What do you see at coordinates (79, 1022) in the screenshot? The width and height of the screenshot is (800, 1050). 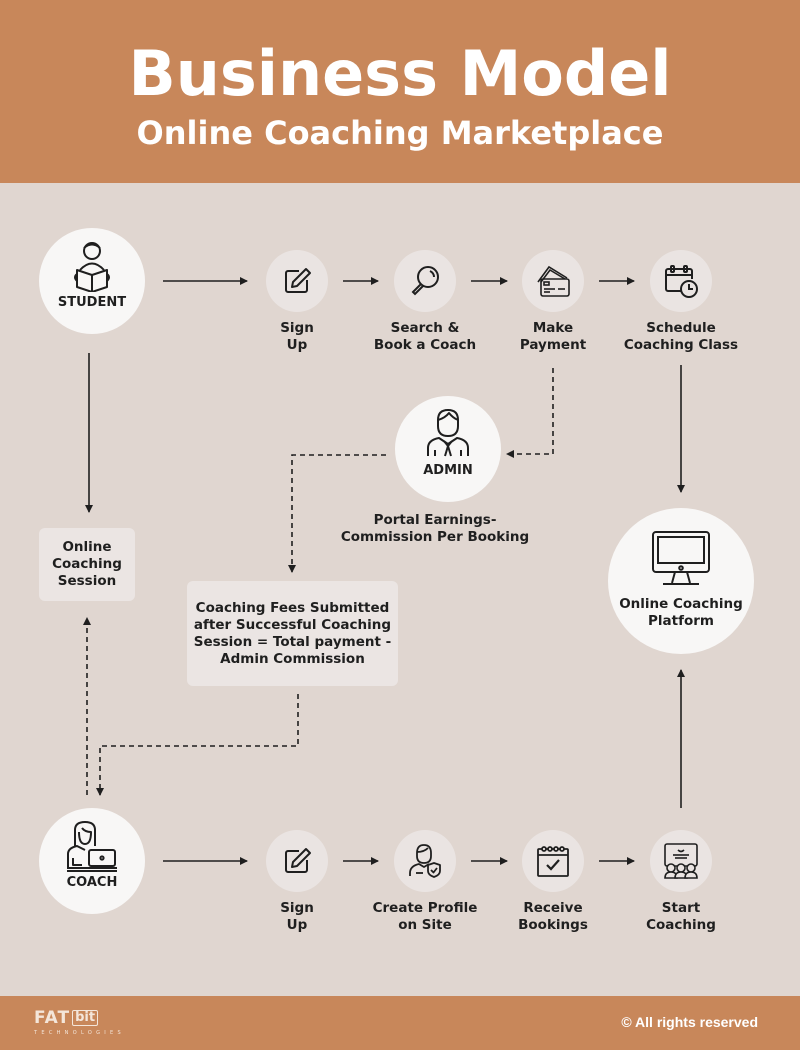 I see `fatbit-logo: FAT bit TECHNOLOGIES` at bounding box center [79, 1022].